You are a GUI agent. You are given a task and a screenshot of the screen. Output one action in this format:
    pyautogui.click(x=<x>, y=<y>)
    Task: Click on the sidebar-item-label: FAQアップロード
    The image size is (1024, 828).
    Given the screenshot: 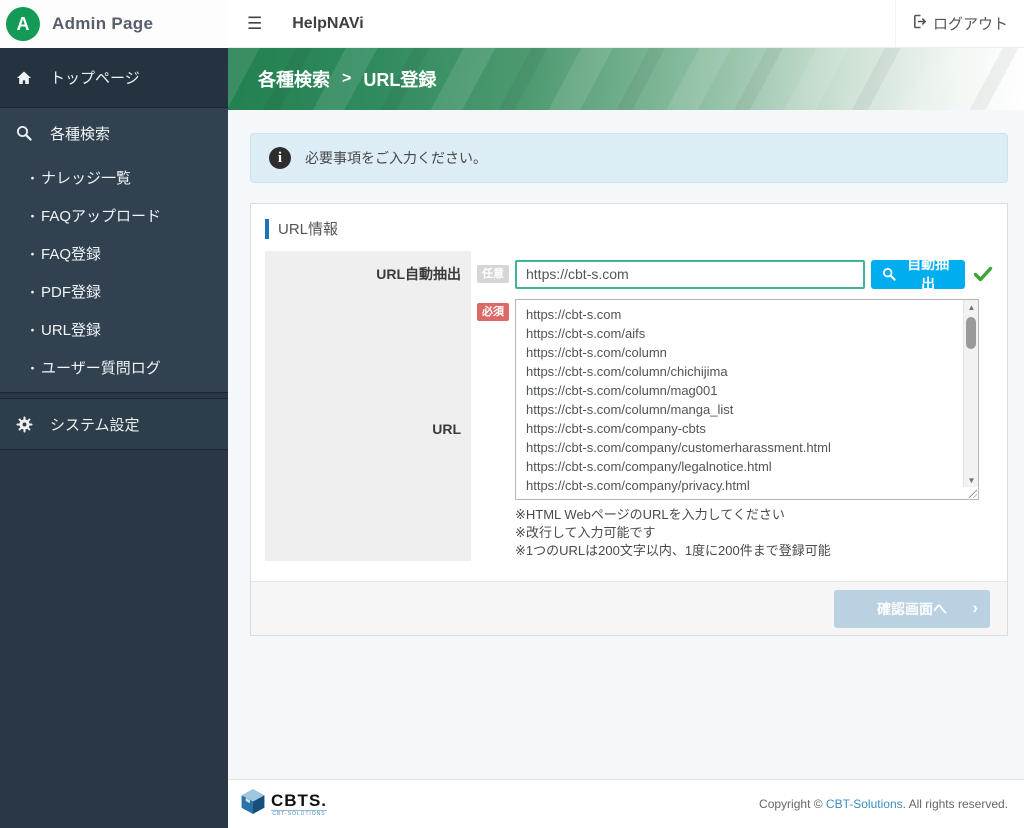 What is the action you would take?
    pyautogui.click(x=101, y=216)
    